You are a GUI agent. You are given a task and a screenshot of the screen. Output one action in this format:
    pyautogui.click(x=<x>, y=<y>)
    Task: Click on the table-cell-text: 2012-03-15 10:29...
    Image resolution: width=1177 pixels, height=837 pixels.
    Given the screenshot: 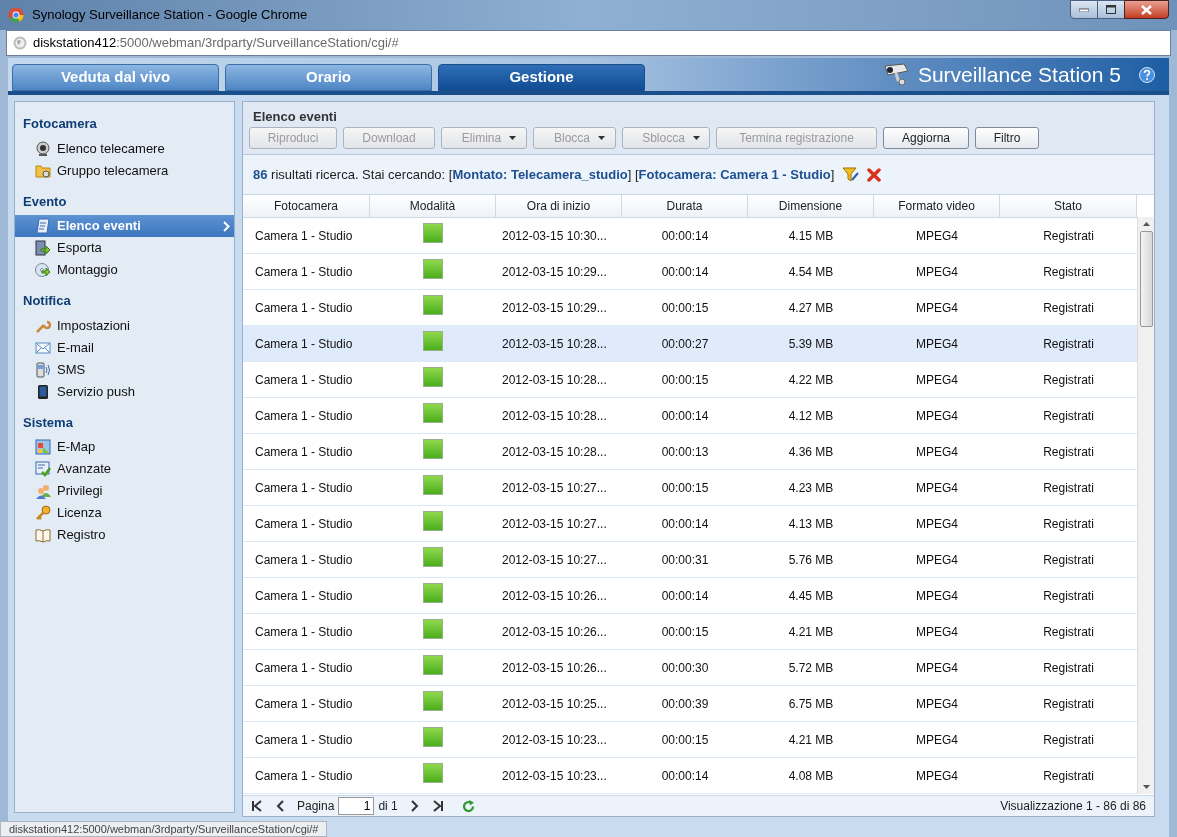 What is the action you would take?
    pyautogui.click(x=554, y=308)
    